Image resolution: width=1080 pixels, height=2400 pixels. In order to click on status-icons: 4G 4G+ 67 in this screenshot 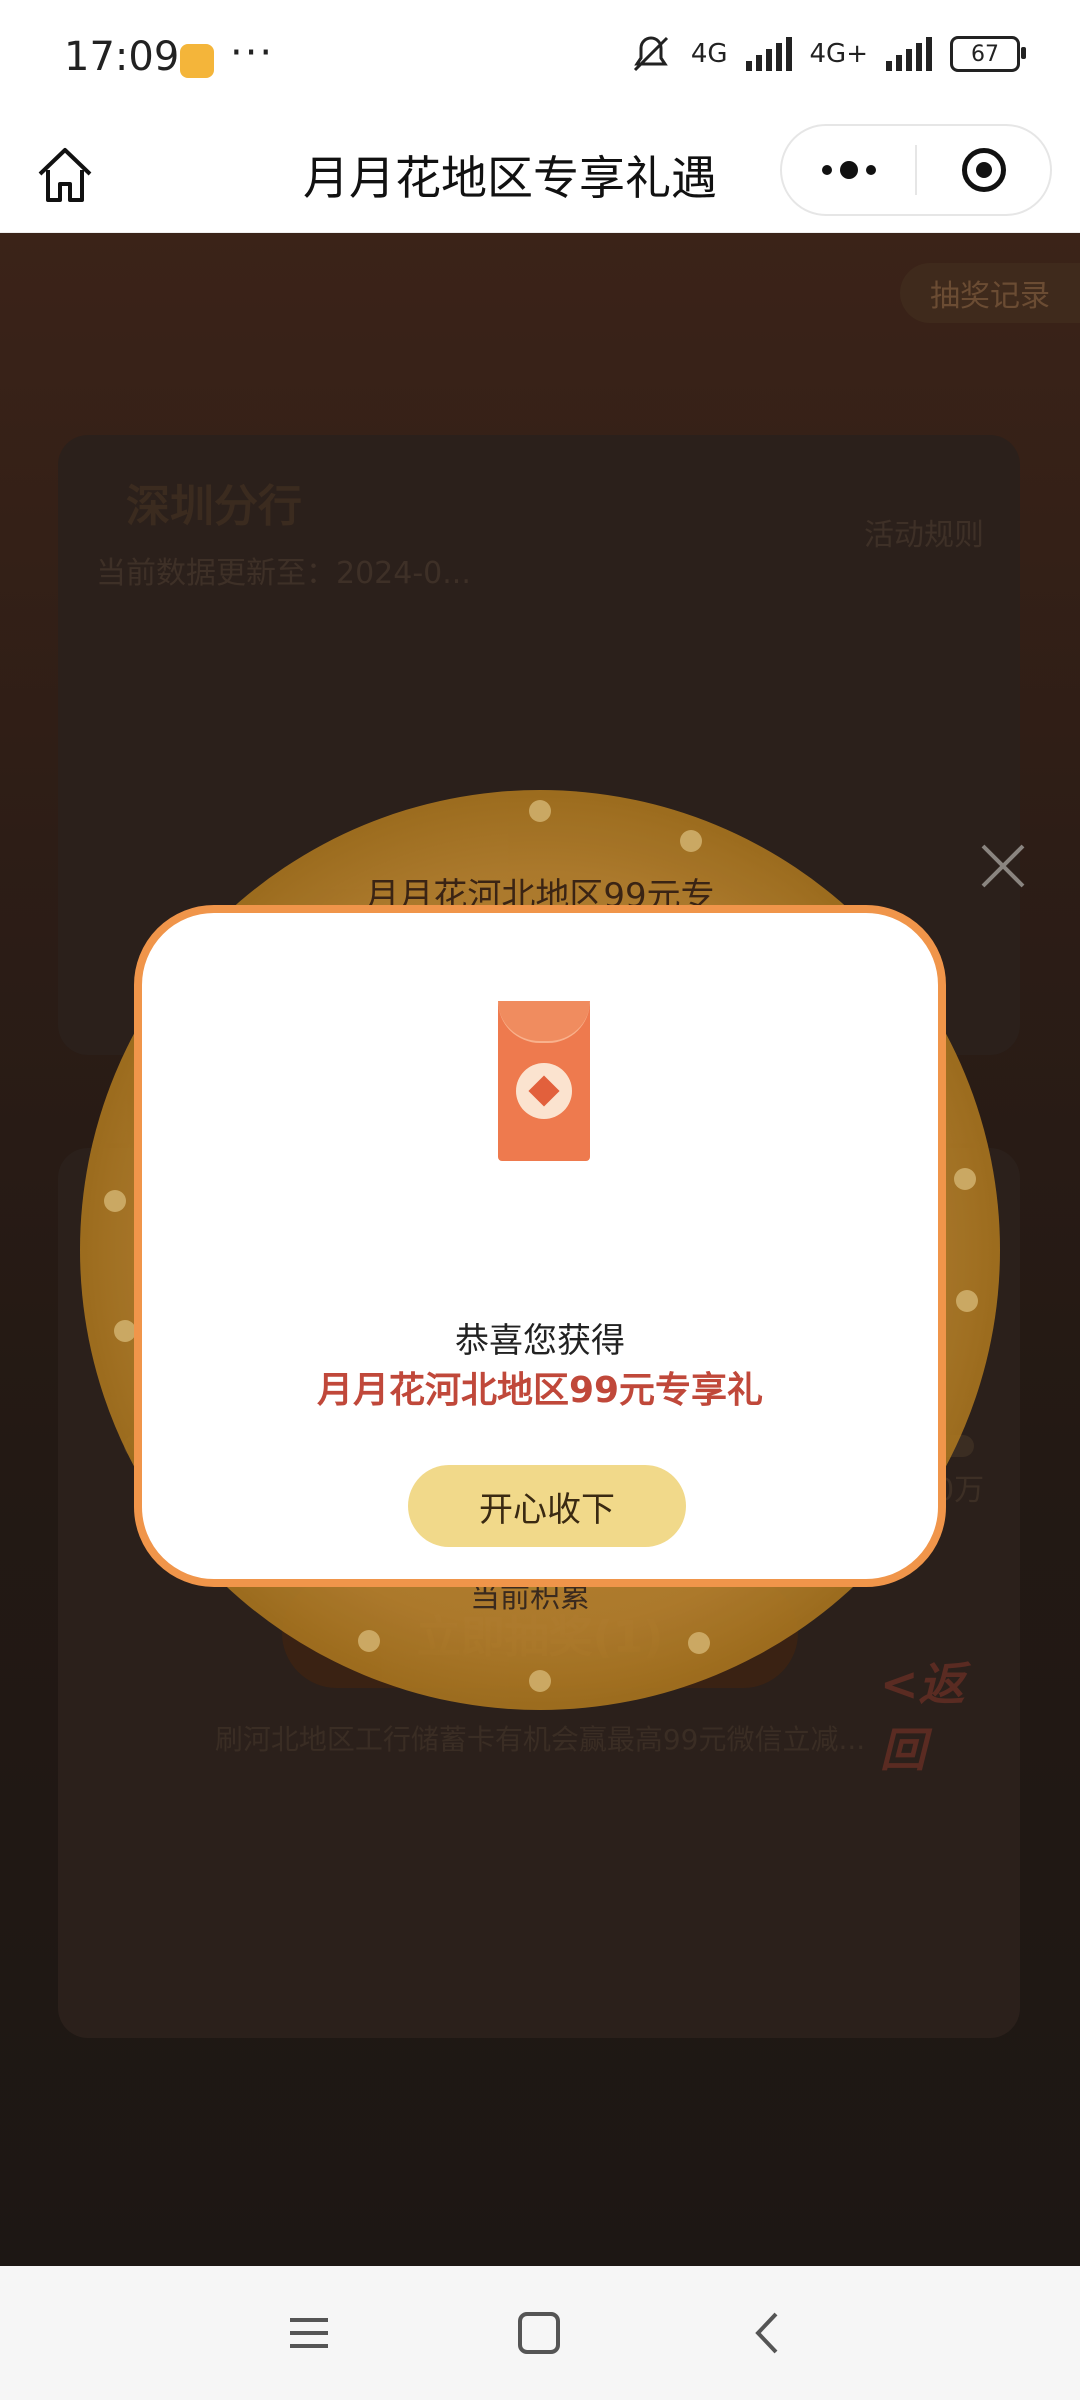, I will do `click(827, 54)`.